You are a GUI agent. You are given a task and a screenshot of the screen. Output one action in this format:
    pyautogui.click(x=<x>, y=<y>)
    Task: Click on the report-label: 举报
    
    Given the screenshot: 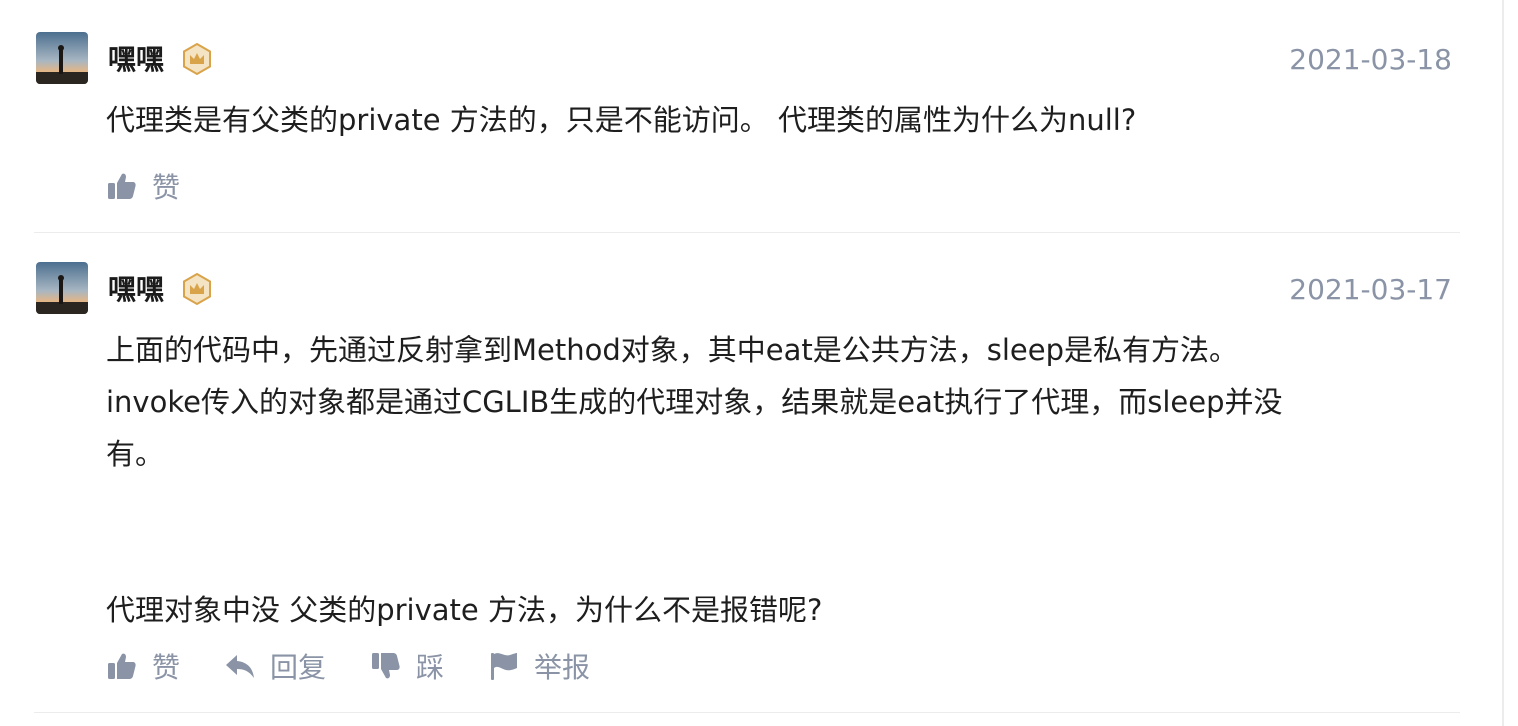 What is the action you would take?
    pyautogui.click(x=562, y=667)
    